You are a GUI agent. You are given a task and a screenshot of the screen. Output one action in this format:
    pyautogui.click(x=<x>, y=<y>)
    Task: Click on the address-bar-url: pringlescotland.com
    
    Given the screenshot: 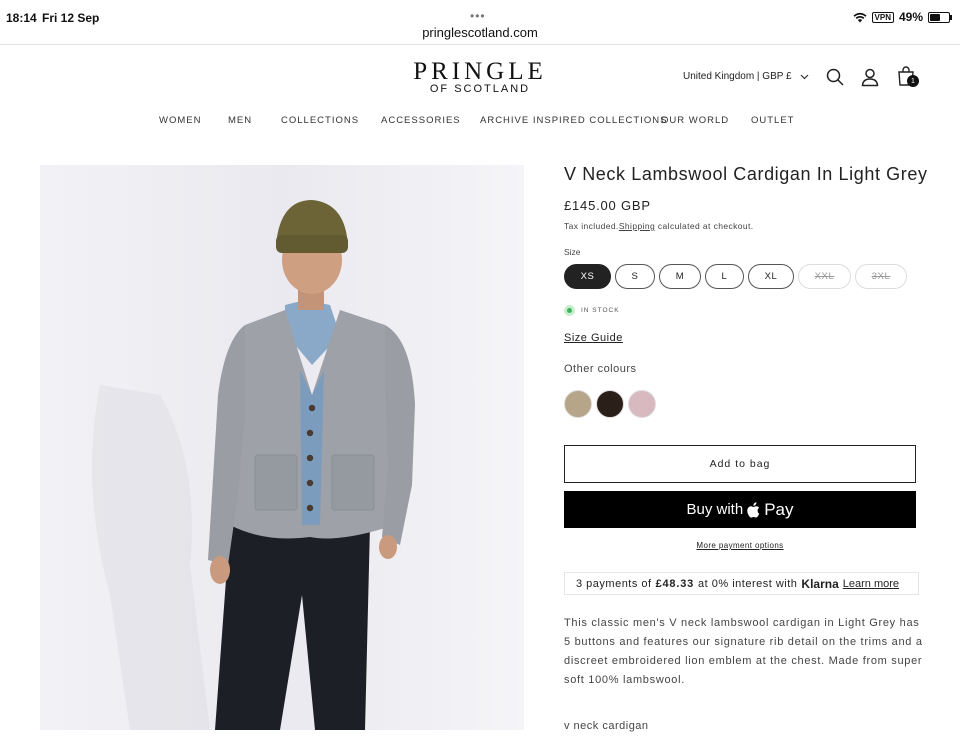 What is the action you would take?
    pyautogui.click(x=480, y=32)
    